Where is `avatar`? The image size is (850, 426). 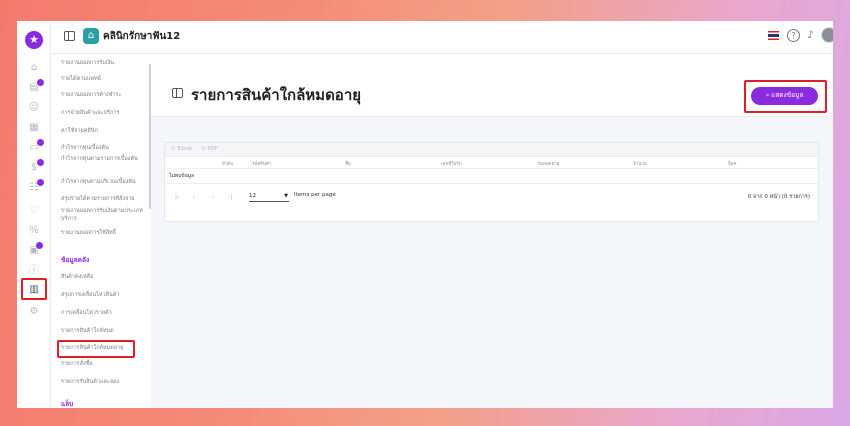
avatar is located at coordinates (827, 35).